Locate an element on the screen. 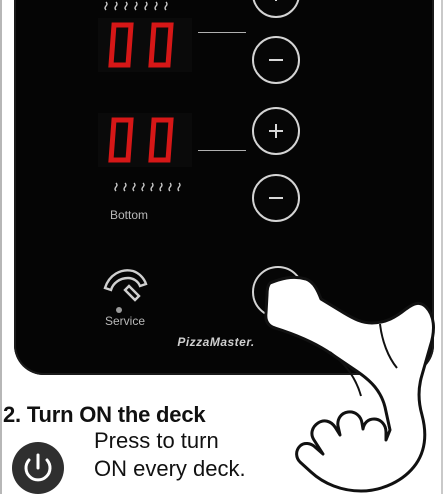 The height and width of the screenshot is (502, 443). upper-digit-display-icon is located at coordinates (141, 45).